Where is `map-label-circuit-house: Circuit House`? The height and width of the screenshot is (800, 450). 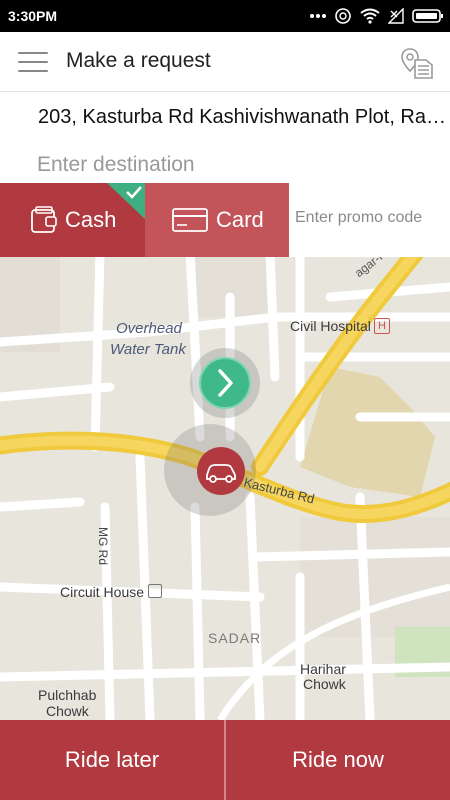
map-label-circuit-house: Circuit House is located at coordinates (102, 592).